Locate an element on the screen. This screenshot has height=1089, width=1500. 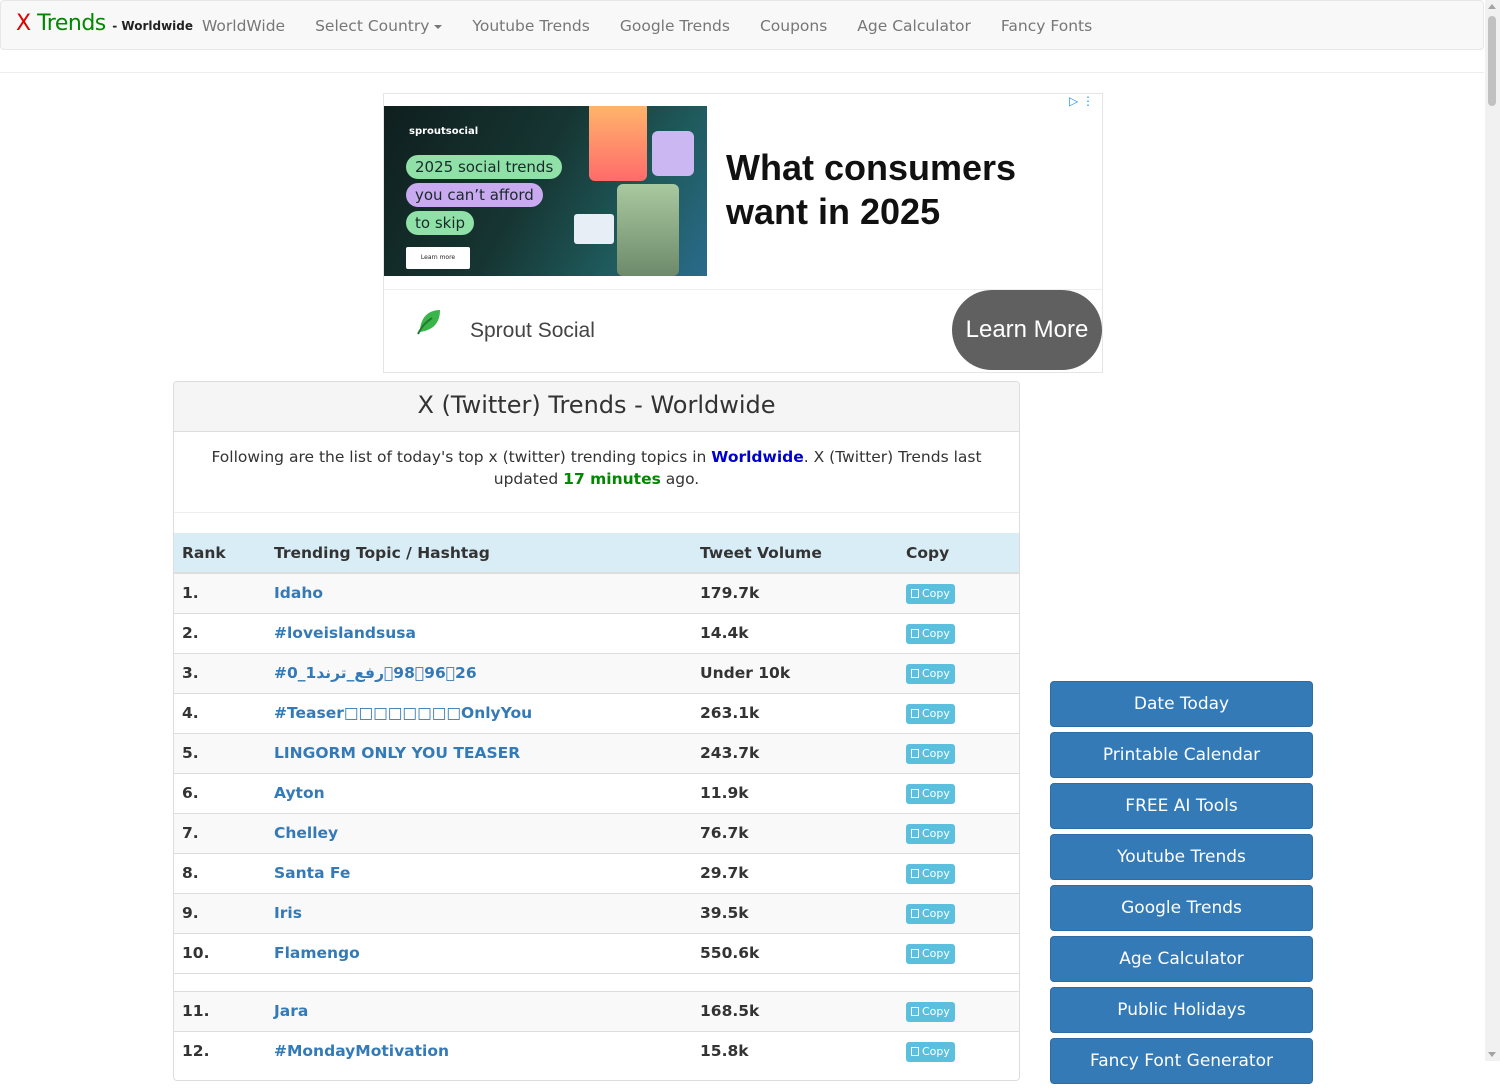
column-header-volume: Tweet Volume is located at coordinates (795, 553).